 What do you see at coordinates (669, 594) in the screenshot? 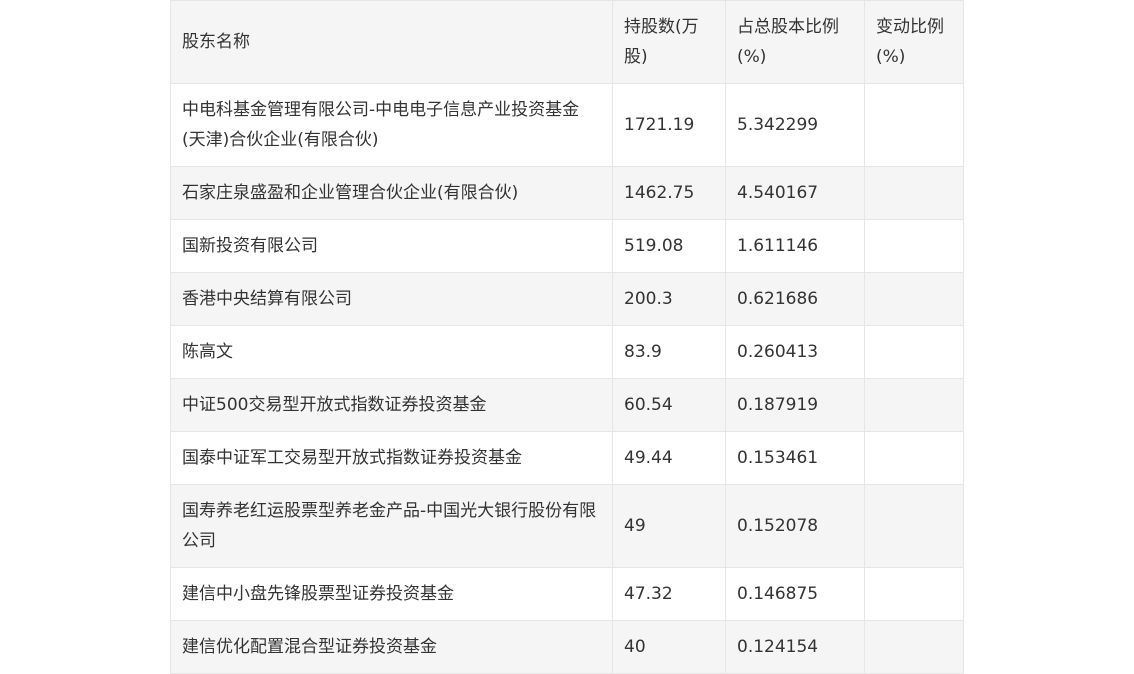
I see `cell-shares: 47.32` at bounding box center [669, 594].